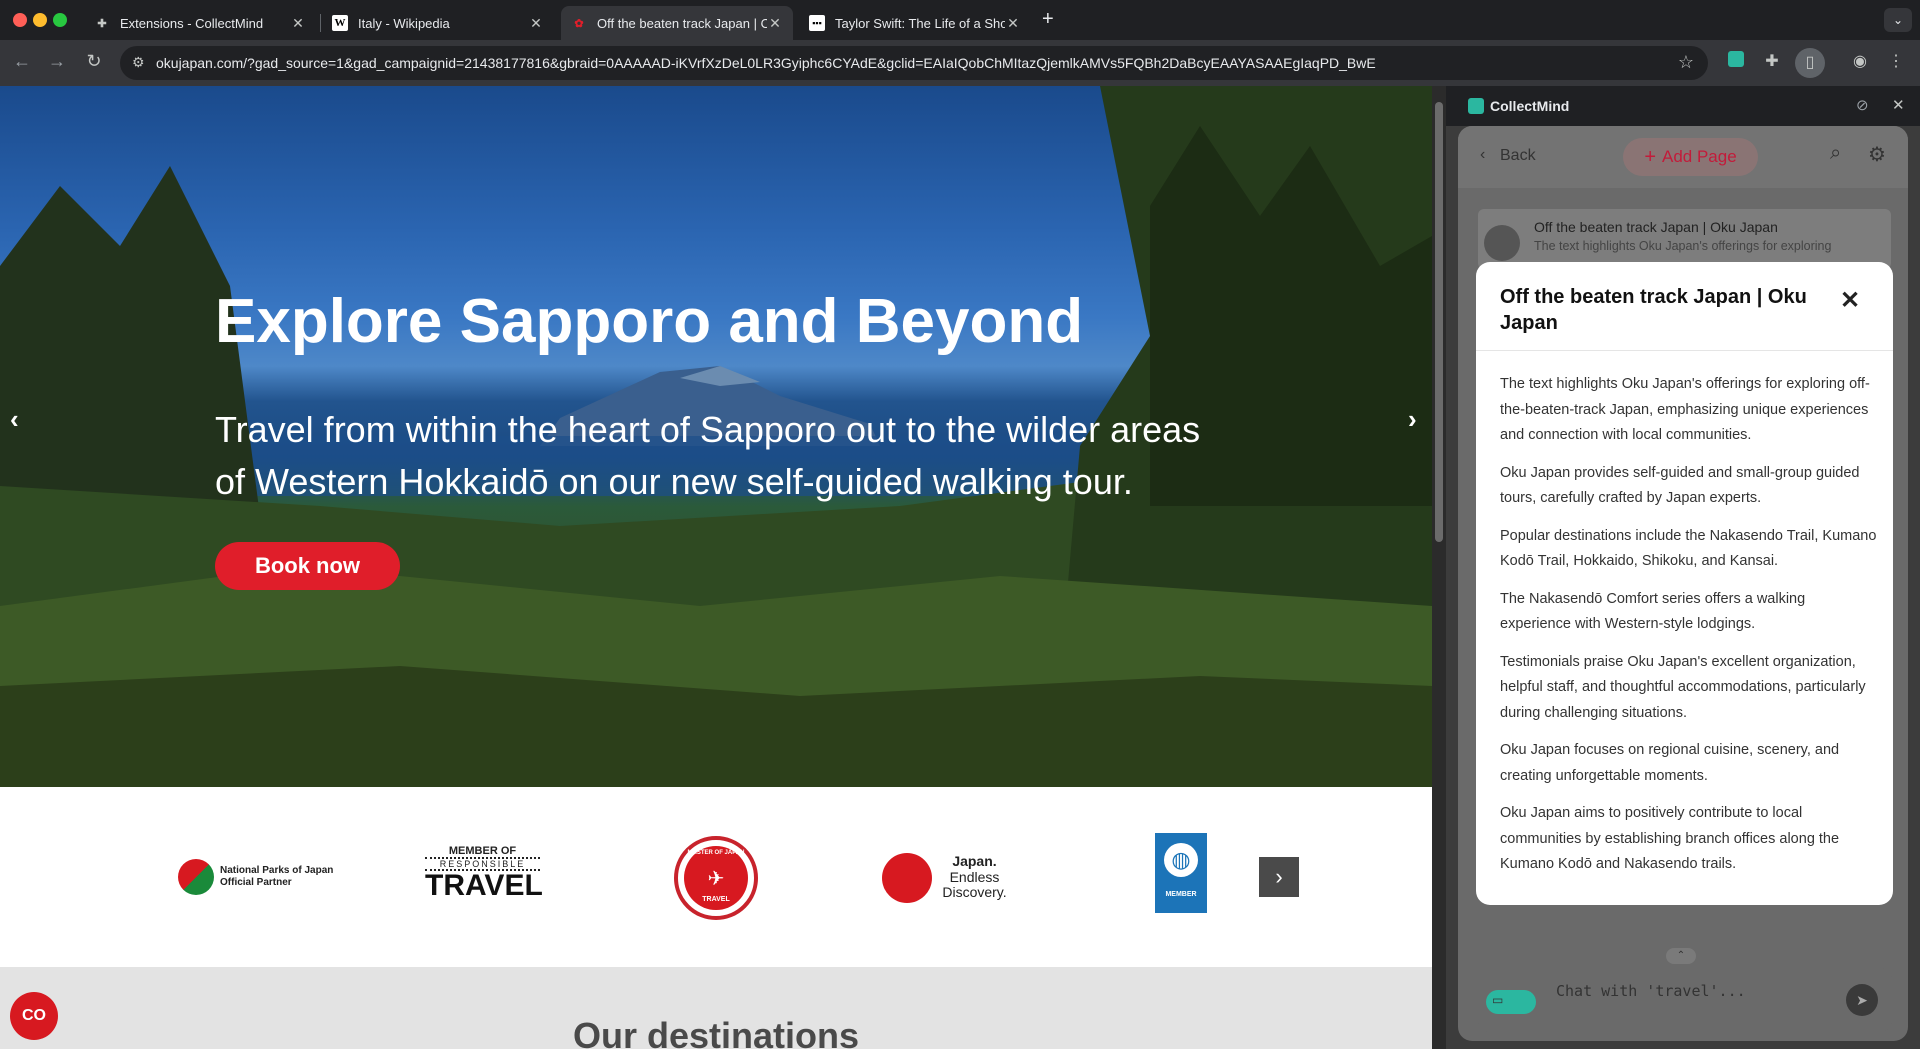  What do you see at coordinates (1439, 322) in the screenshot?
I see `scrollbar-thumb` at bounding box center [1439, 322].